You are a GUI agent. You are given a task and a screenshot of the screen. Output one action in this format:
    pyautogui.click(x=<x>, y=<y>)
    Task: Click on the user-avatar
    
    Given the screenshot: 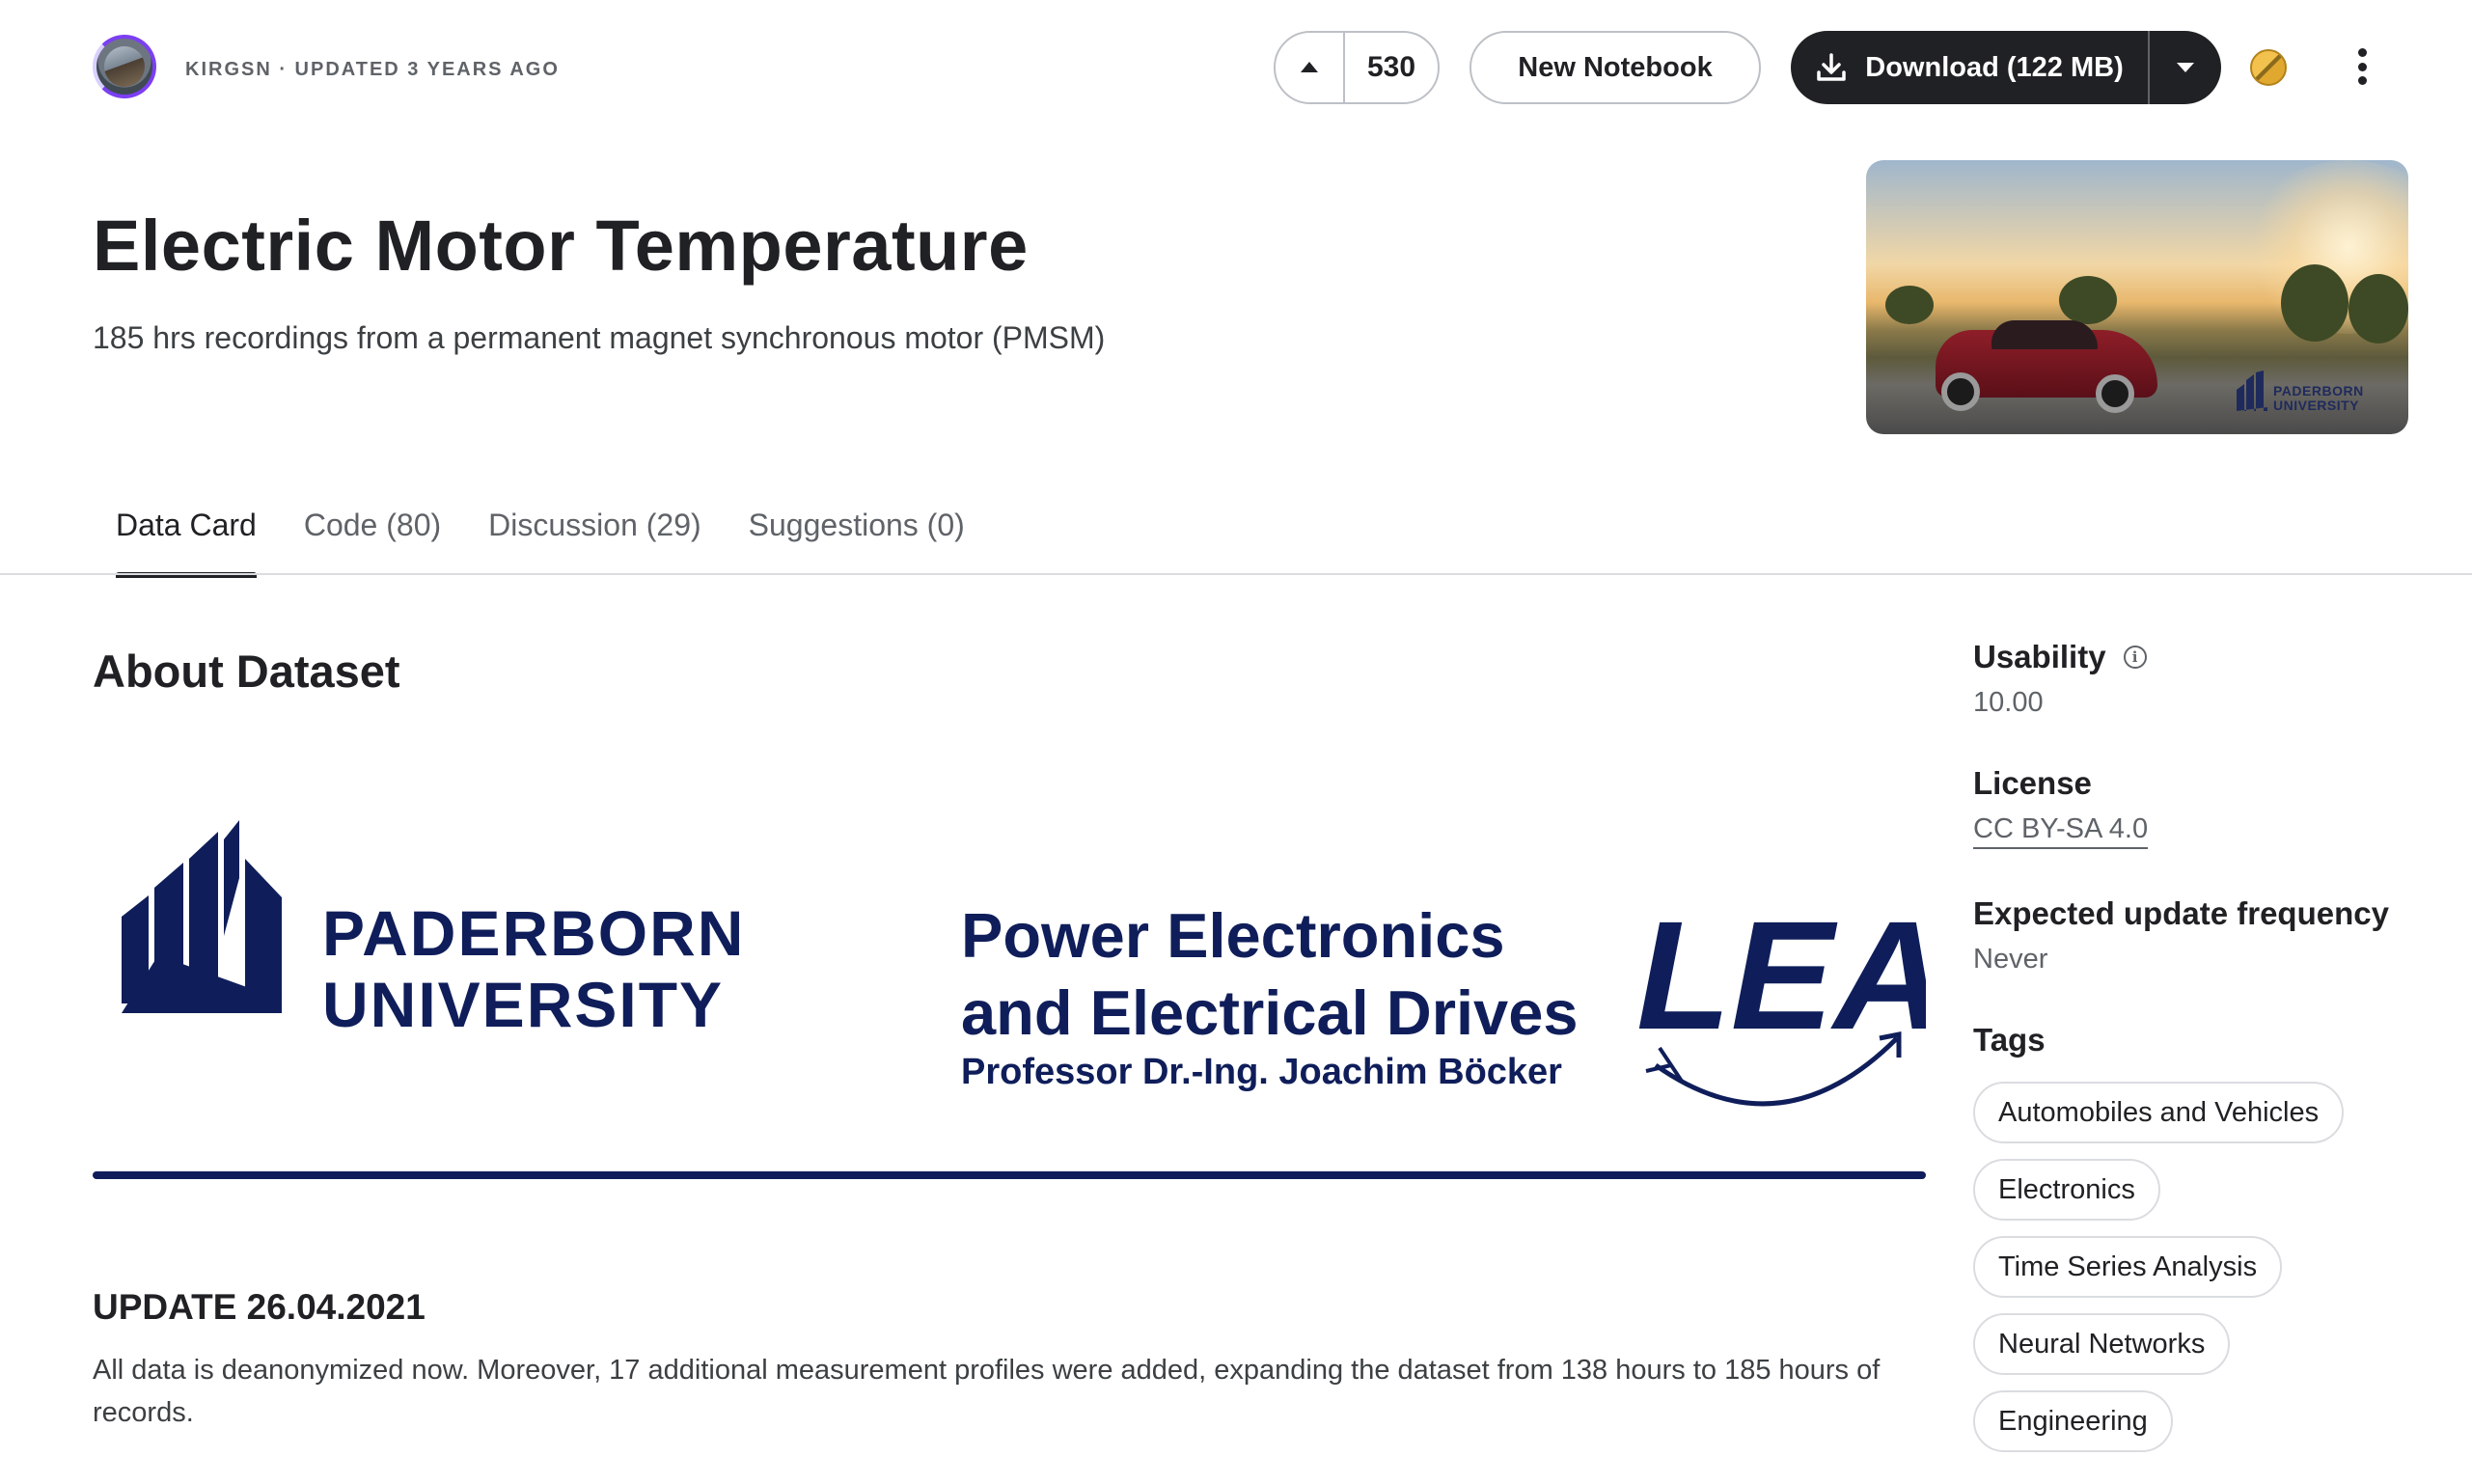 What is the action you would take?
    pyautogui.click(x=124, y=66)
    